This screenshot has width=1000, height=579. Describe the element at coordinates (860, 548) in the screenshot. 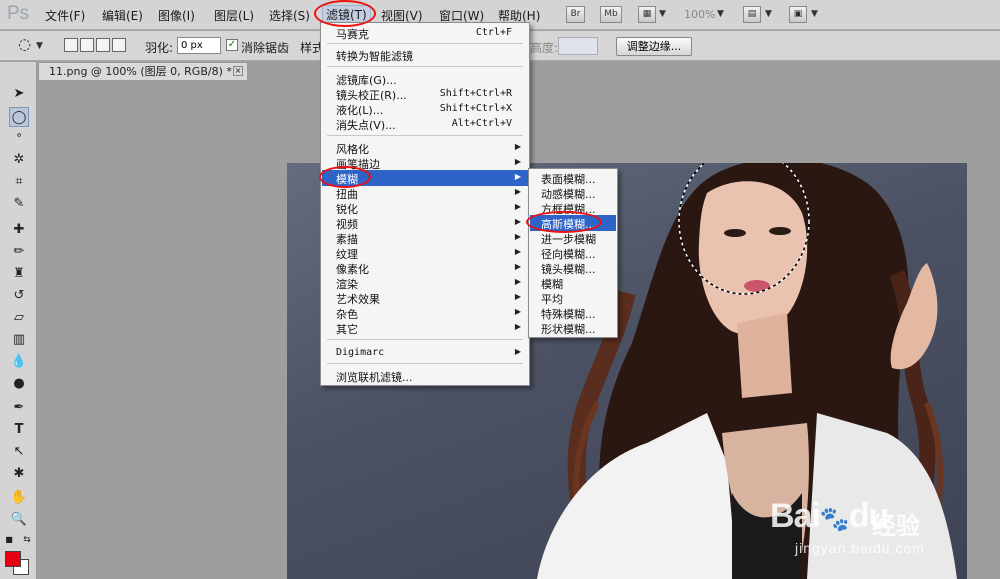

I see `watermark-url: jingyan.baidu.com` at that location.